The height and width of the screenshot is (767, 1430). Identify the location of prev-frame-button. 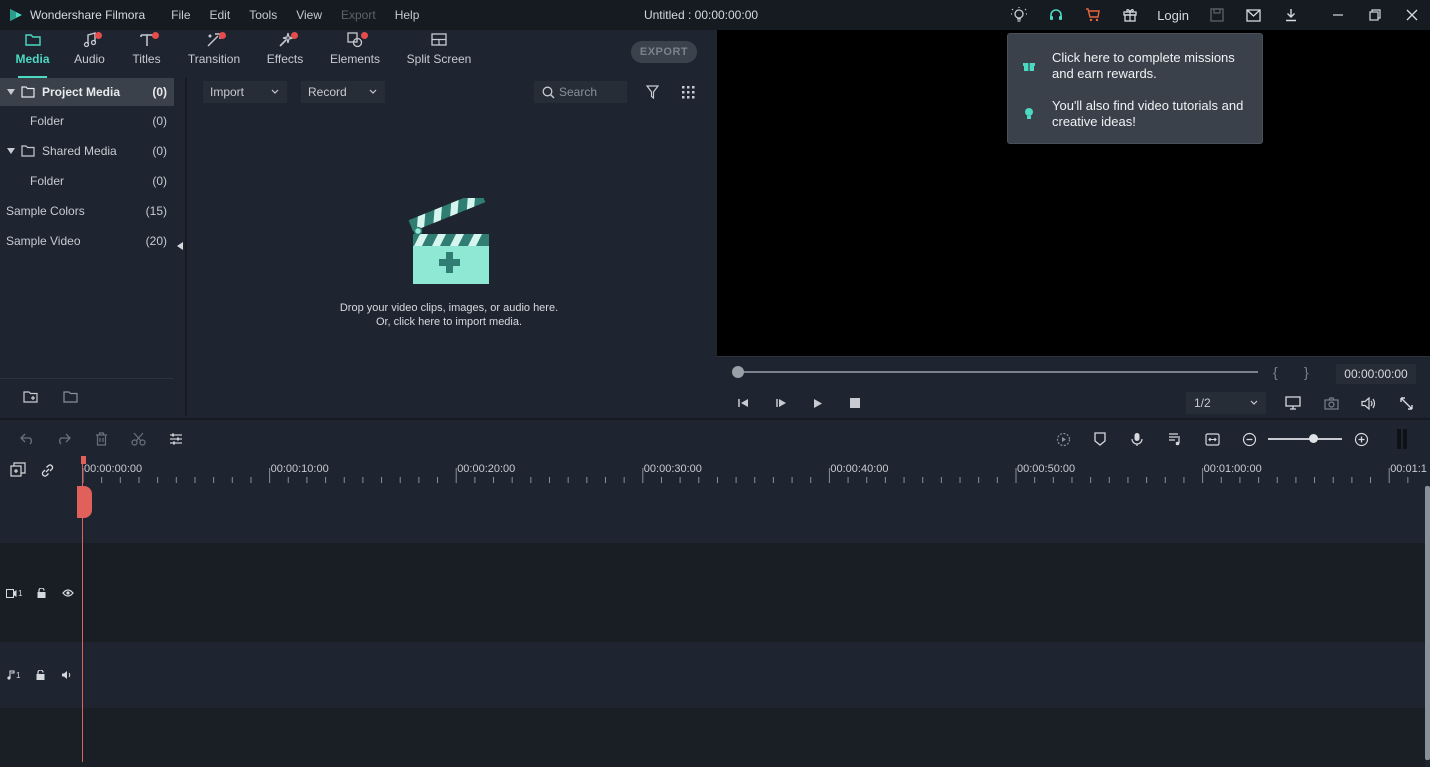
(743, 403).